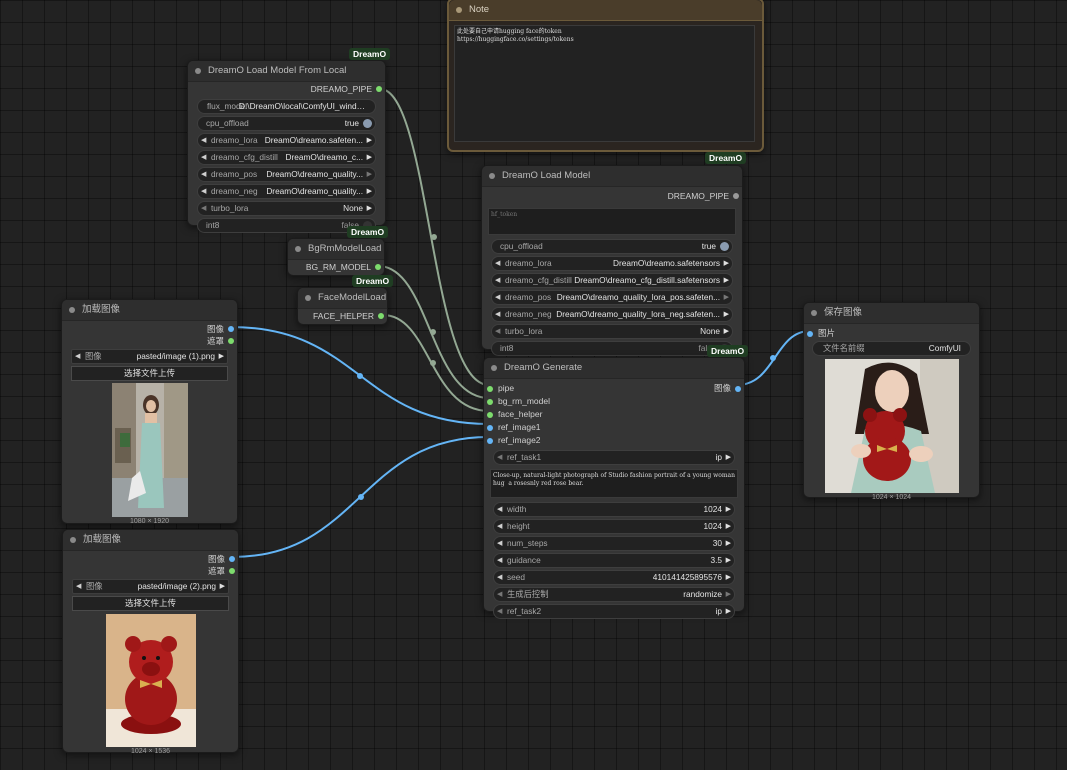 This screenshot has width=1067, height=770. I want to click on widget-dreamo-pos: ◀ dreamo_pos DreamO\dreamo_quality... ▶, so click(286, 174).